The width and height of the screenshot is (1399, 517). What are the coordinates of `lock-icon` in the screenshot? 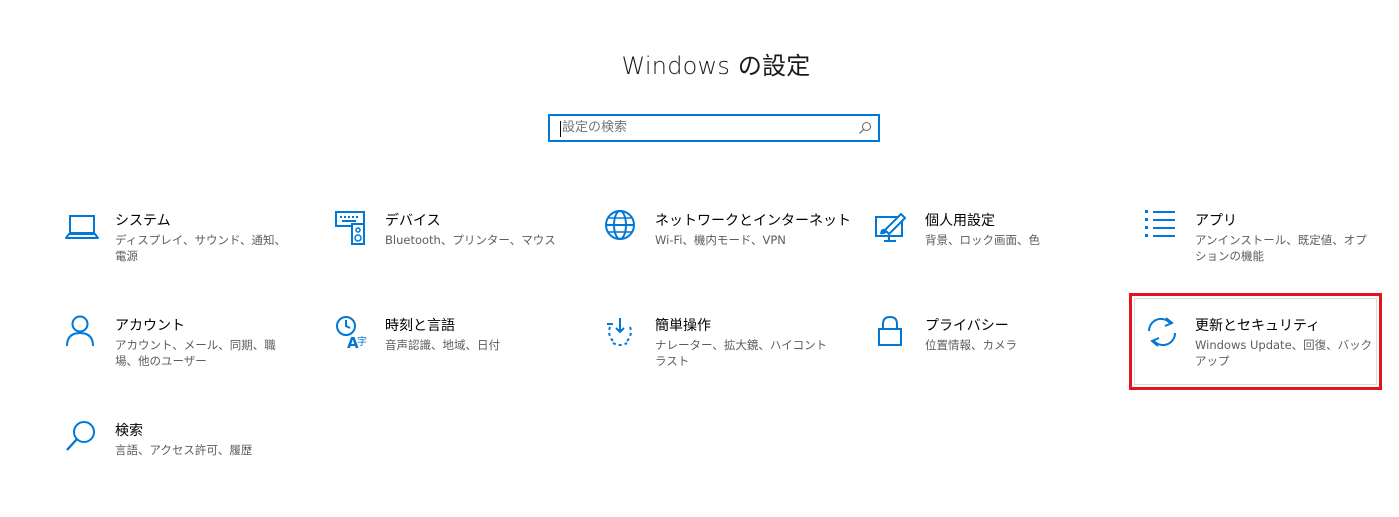 It's located at (893, 333).